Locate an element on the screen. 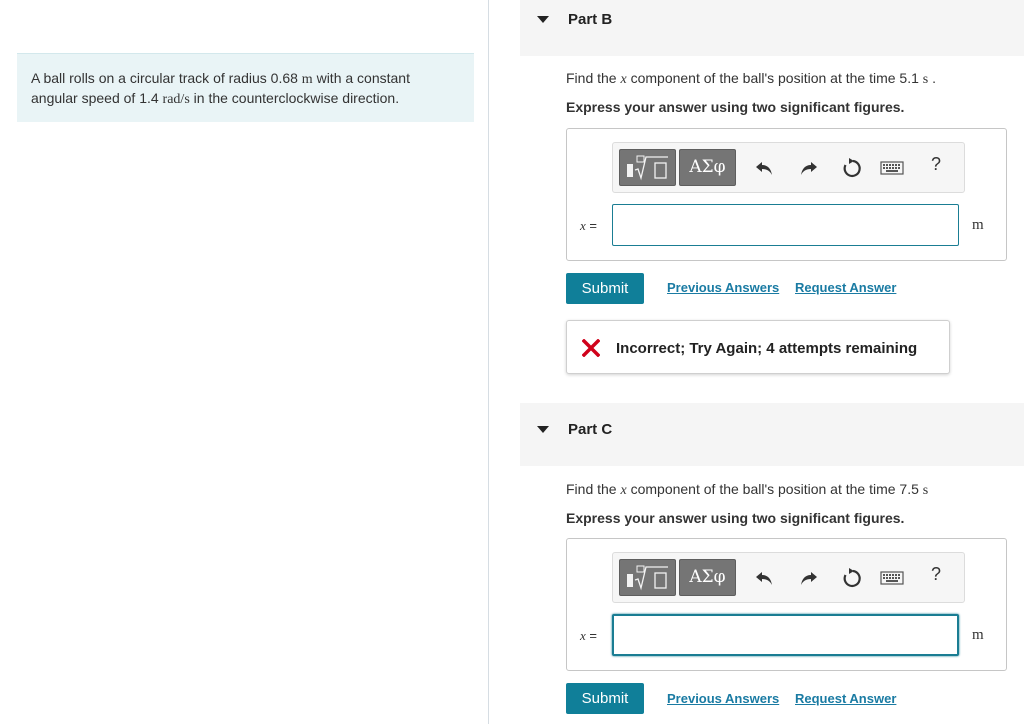 The width and height of the screenshot is (1024, 724). prompt-unit: s is located at coordinates (925, 490).